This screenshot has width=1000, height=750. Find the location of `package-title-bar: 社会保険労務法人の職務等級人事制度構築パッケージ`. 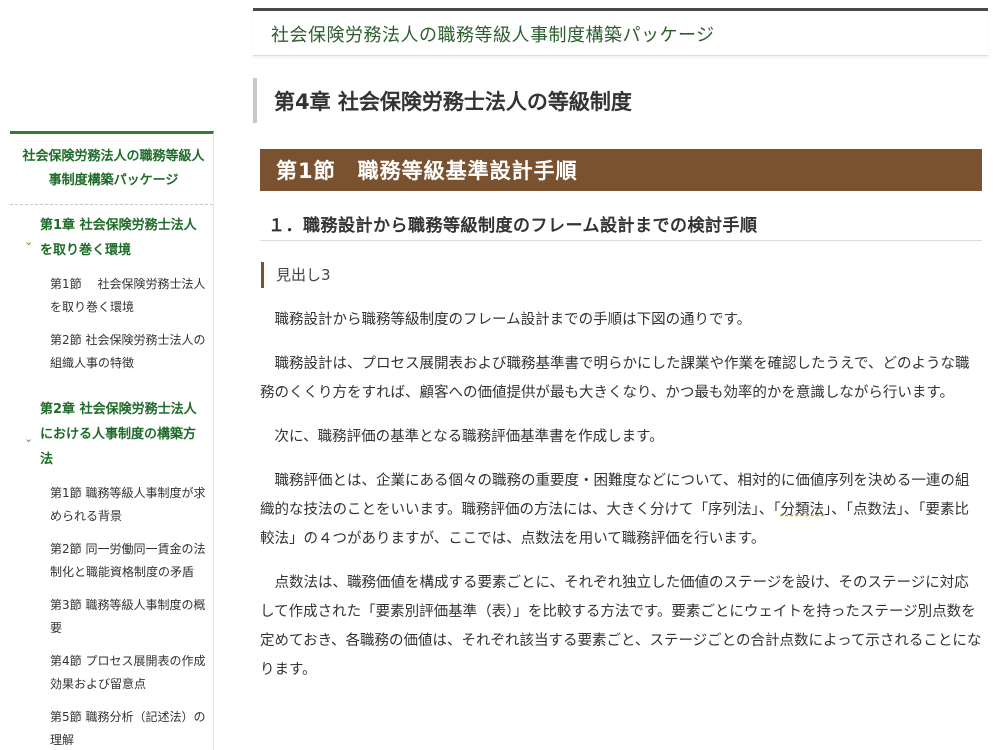

package-title-bar: 社会保険労務法人の職務等級人事制度構築パッケージ is located at coordinates (620, 32).